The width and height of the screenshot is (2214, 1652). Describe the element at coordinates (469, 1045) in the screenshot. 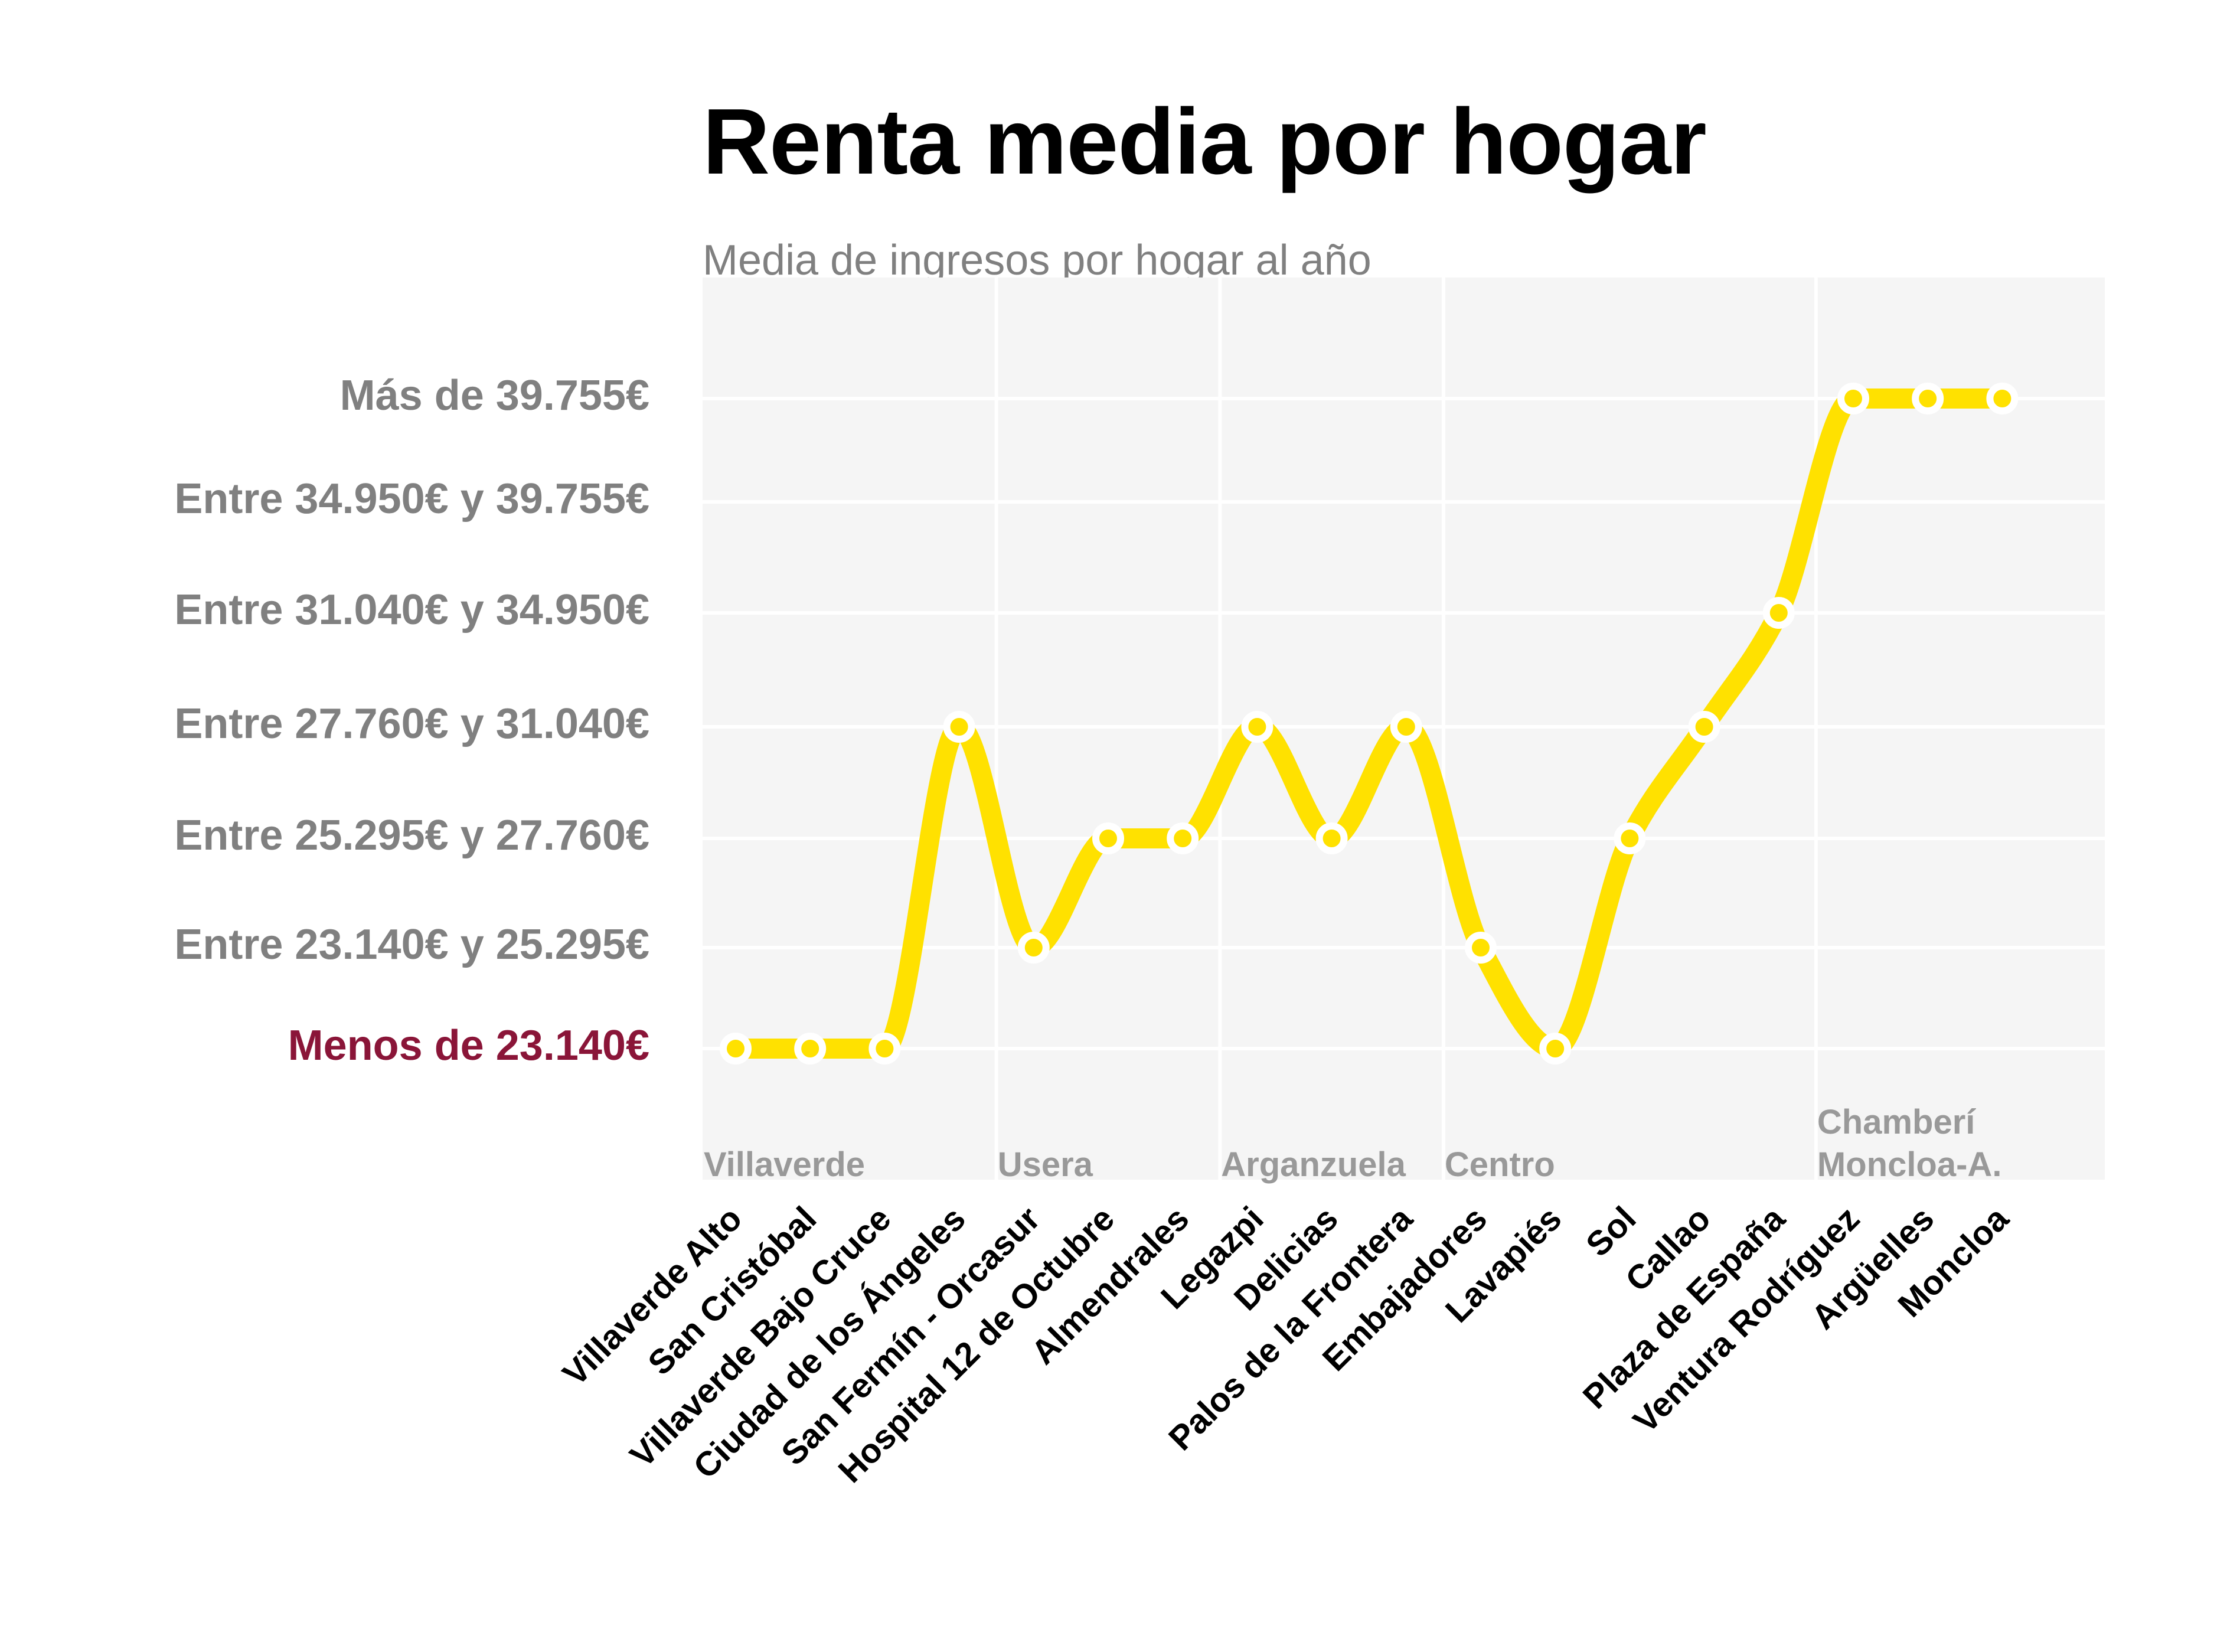

I see `y-tick-label: Menos de 23.140€` at that location.